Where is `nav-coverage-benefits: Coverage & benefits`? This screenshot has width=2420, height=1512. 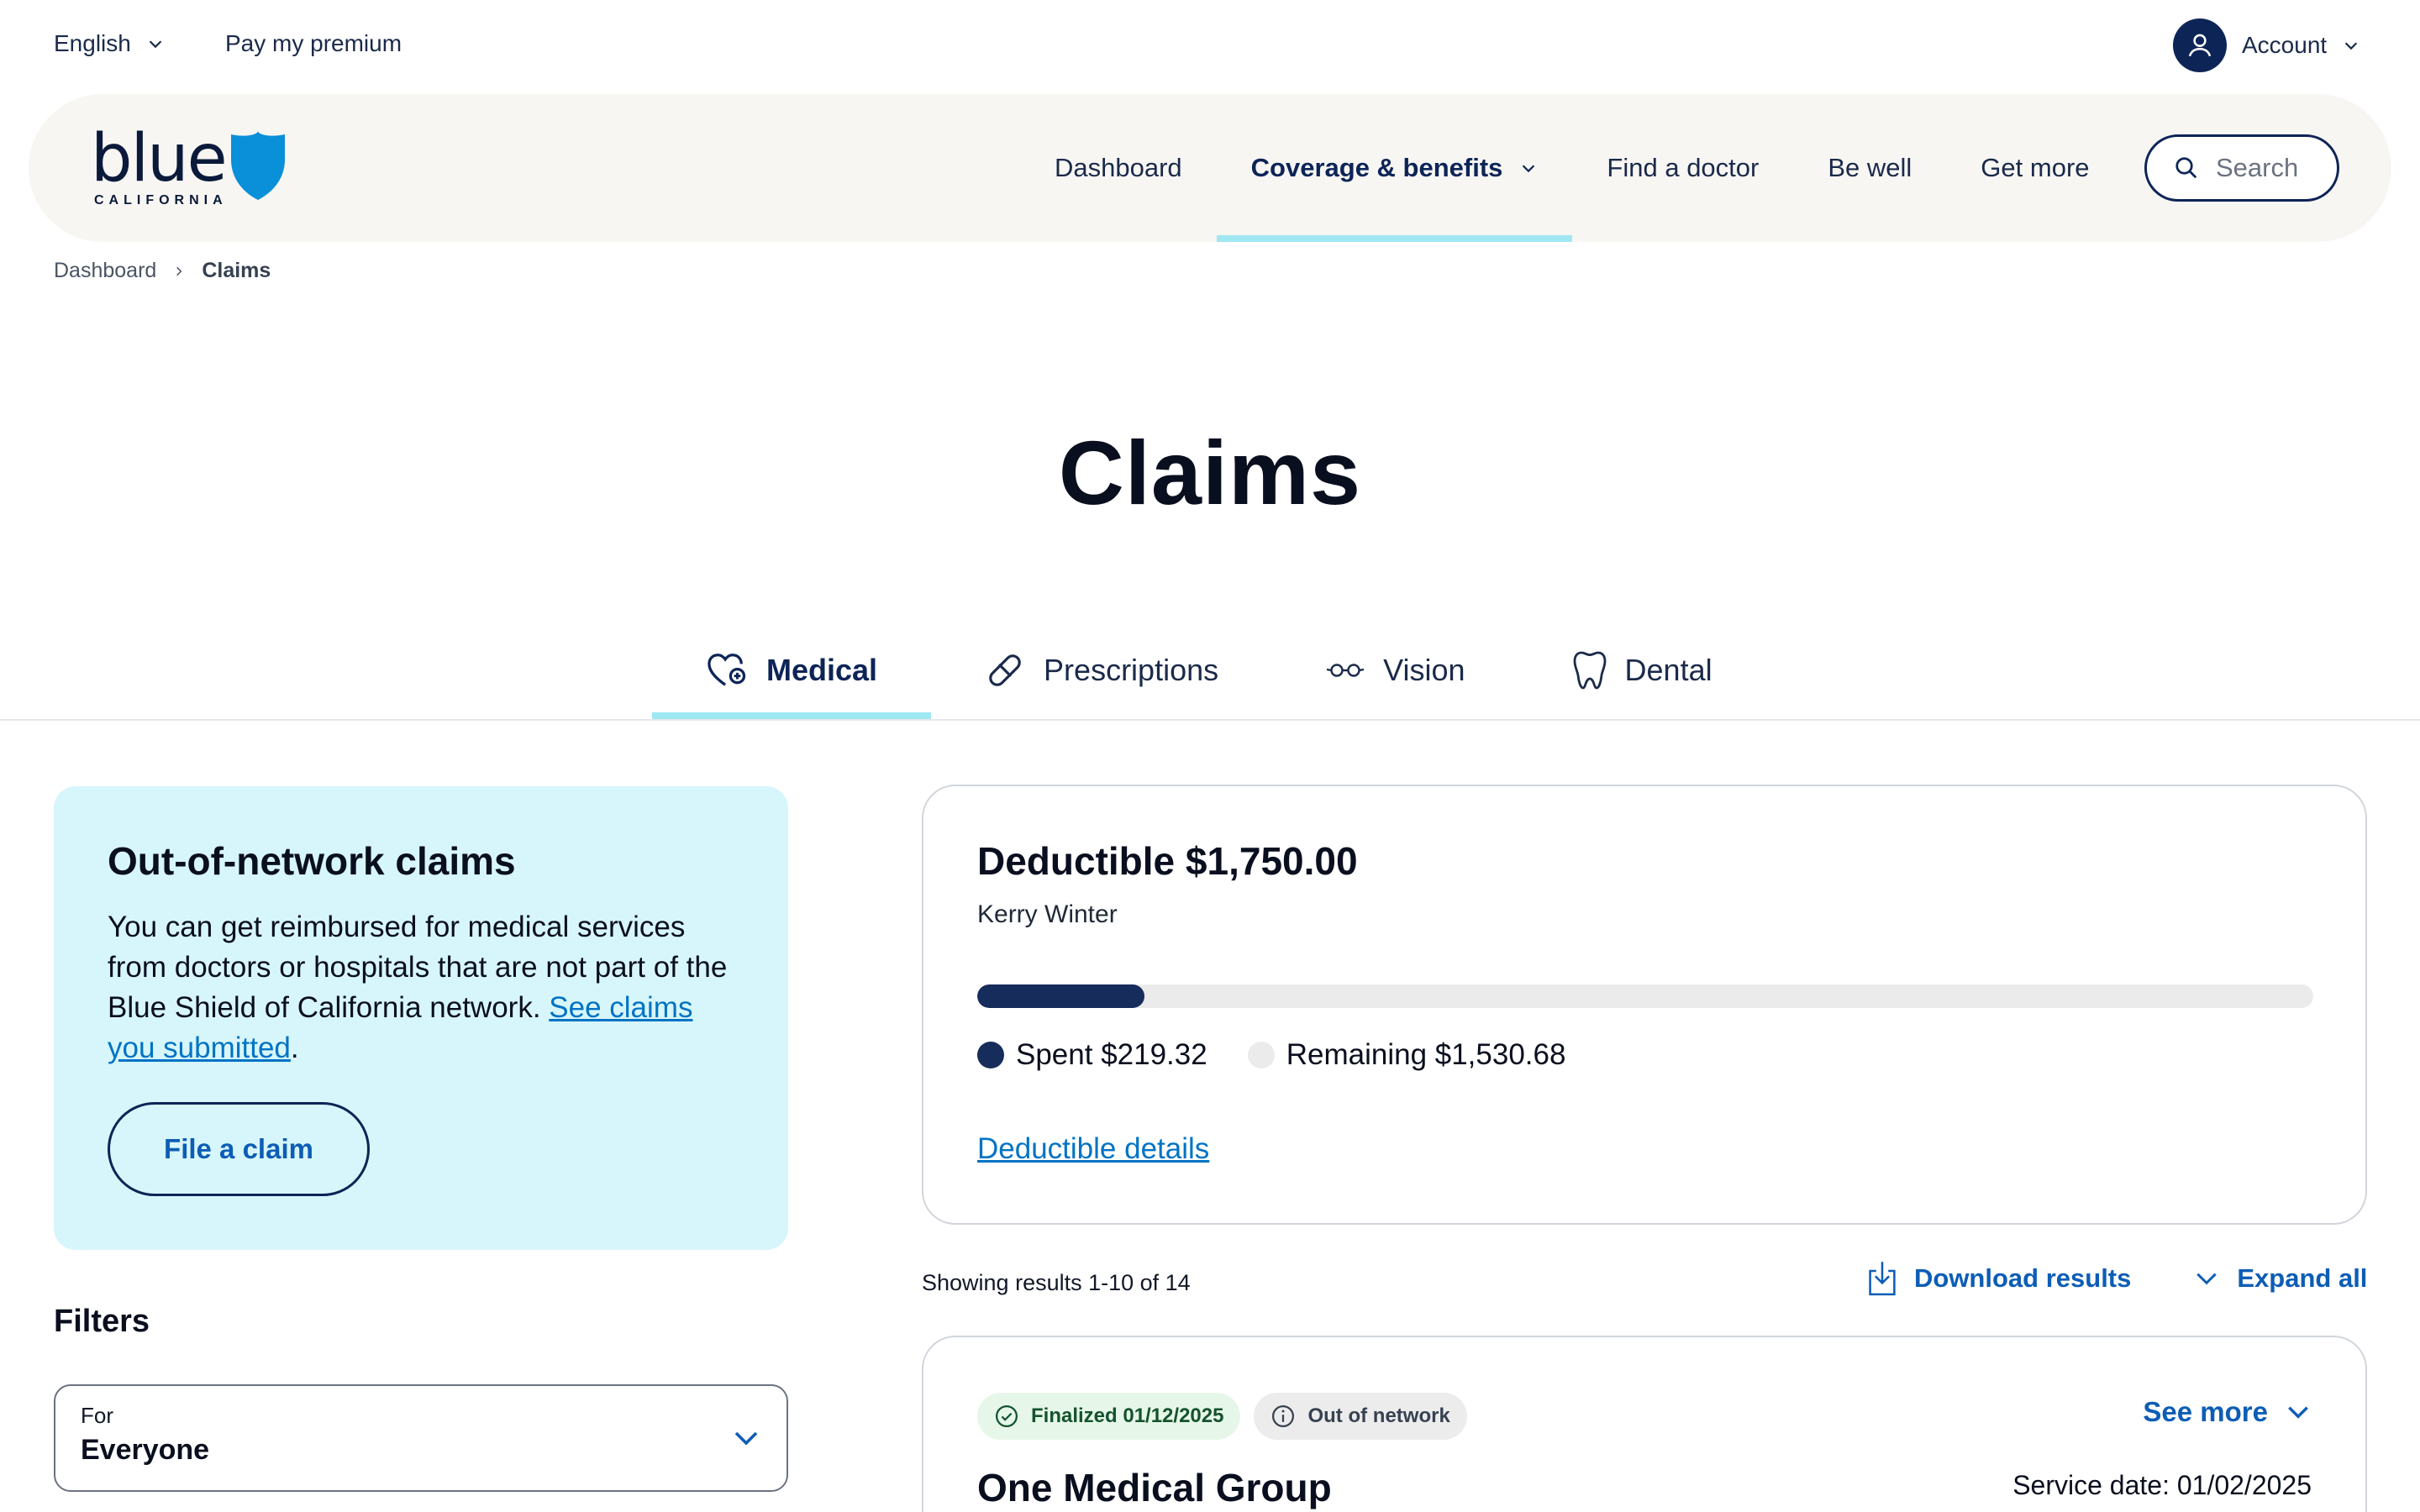
nav-coverage-benefits: Coverage & benefits is located at coordinates (1394, 168).